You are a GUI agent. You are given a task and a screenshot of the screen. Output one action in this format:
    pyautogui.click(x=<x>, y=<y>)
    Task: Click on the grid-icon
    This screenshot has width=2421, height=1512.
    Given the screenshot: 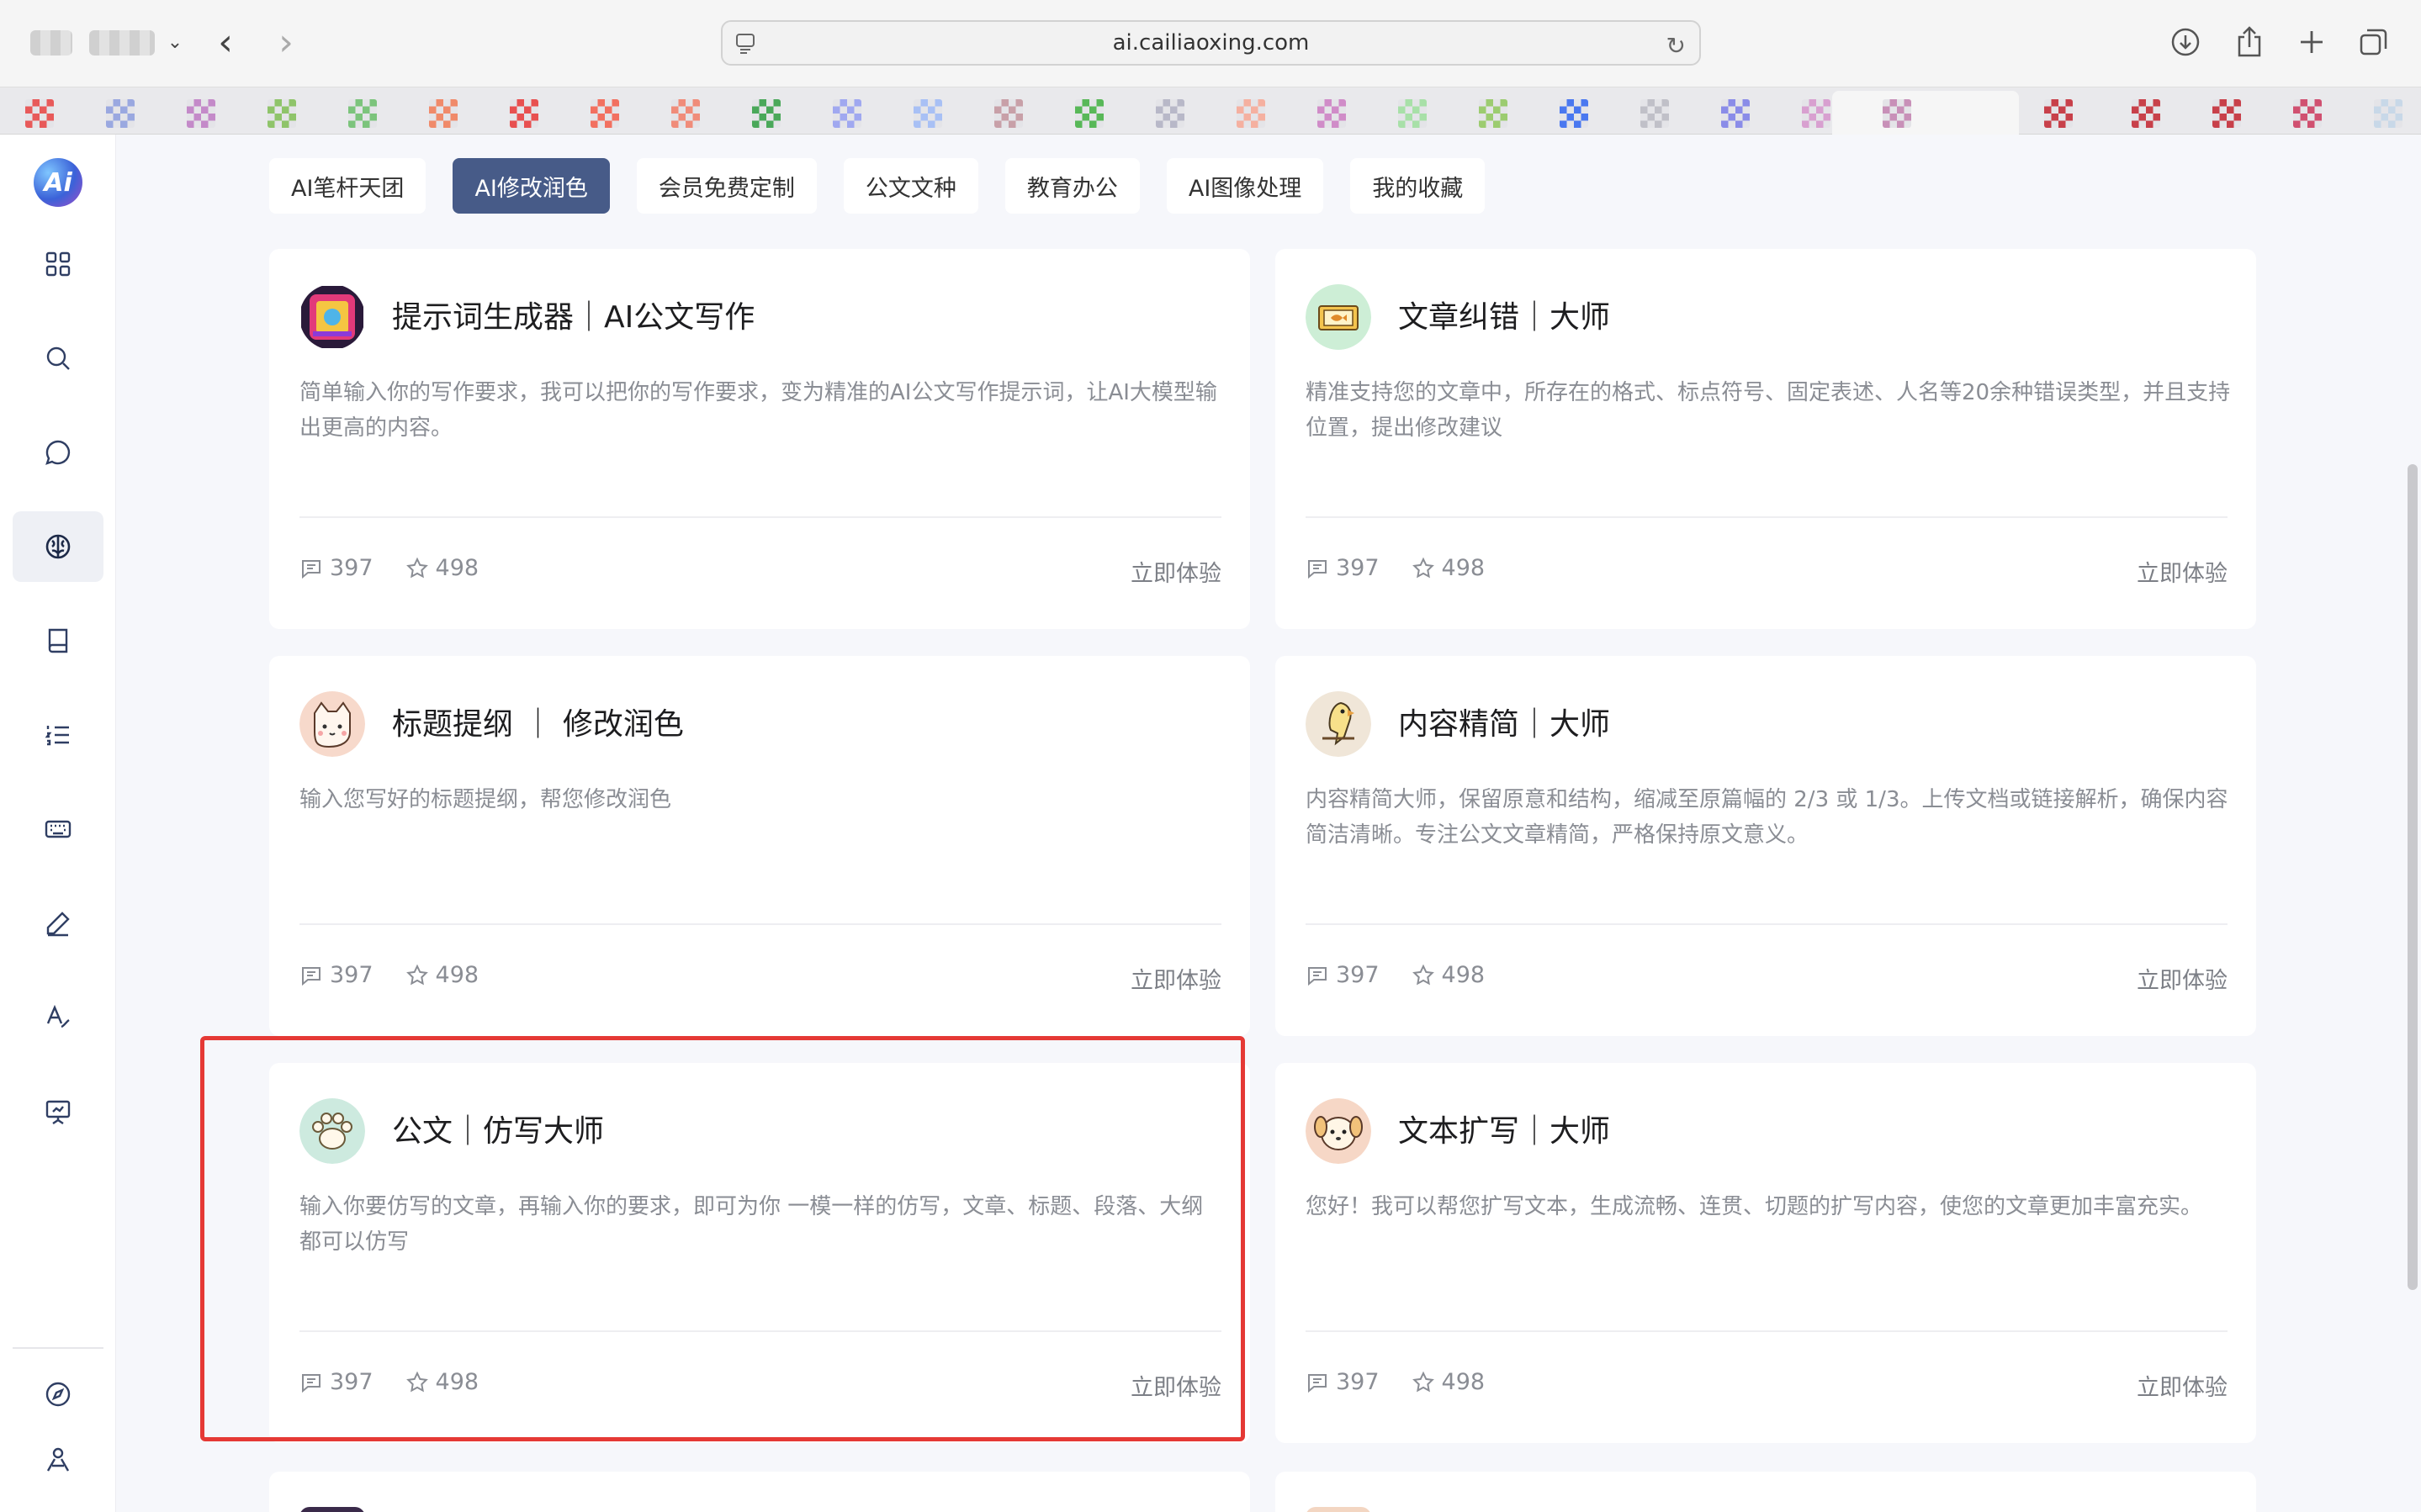 What is the action you would take?
    pyautogui.click(x=58, y=264)
    